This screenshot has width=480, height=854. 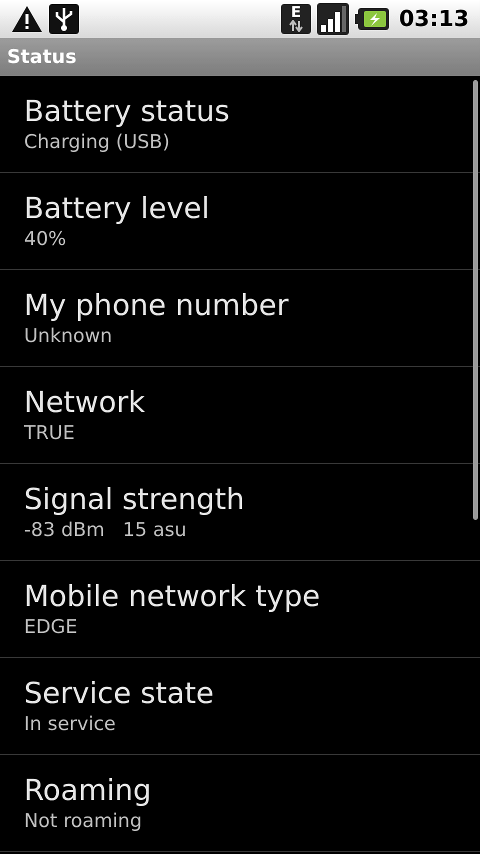 I want to click on status-row: Mobile network type EDGE, so click(x=240, y=609).